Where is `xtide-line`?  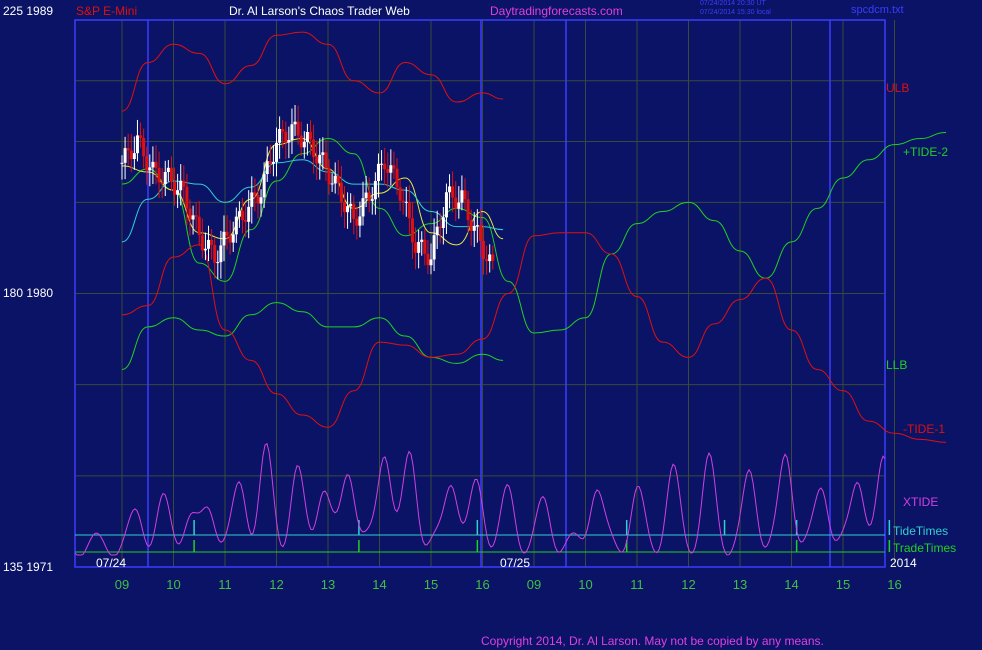 xtide-line is located at coordinates (480, 499).